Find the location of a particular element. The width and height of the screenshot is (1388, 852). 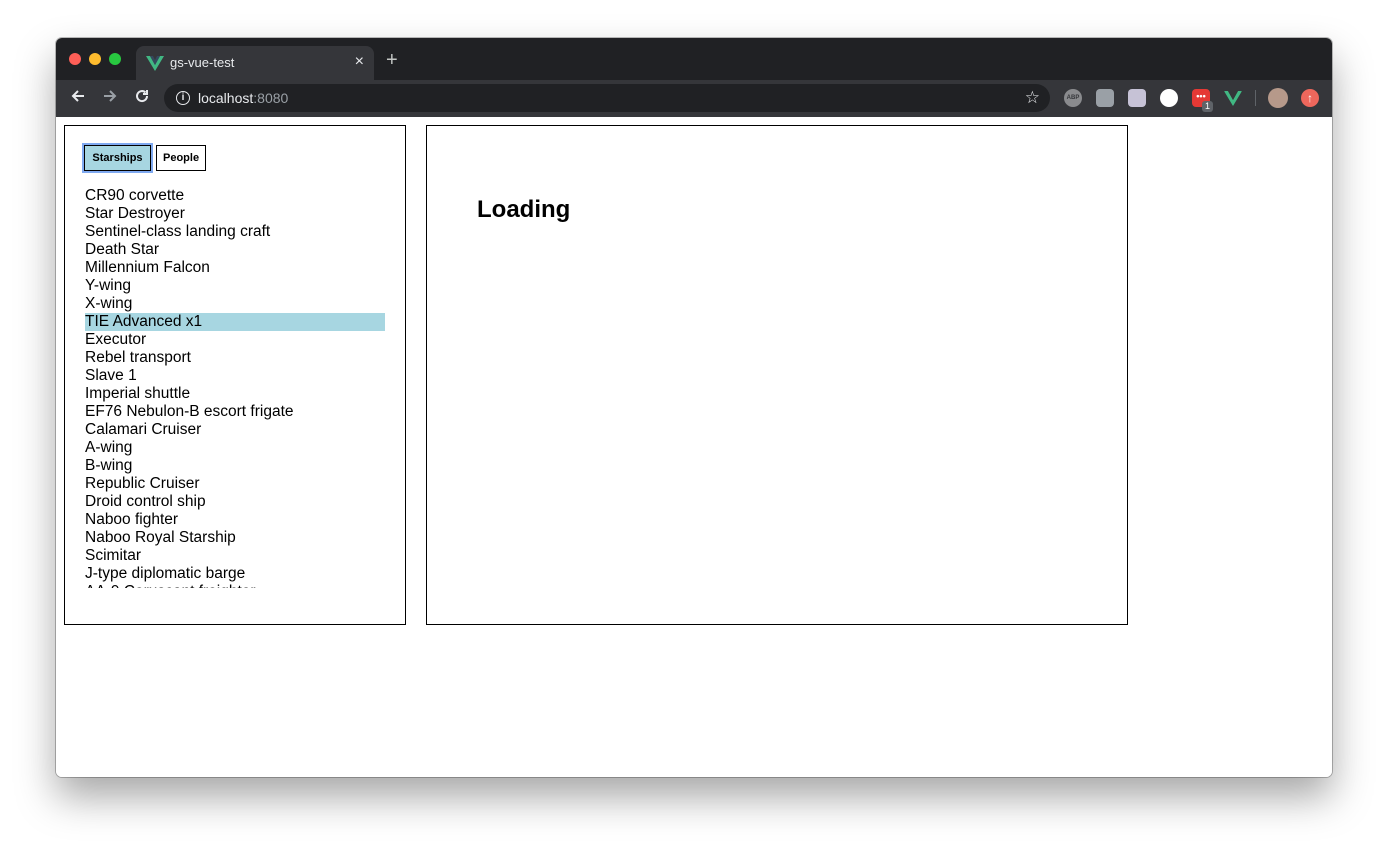

profile-avatar is located at coordinates (1278, 98).